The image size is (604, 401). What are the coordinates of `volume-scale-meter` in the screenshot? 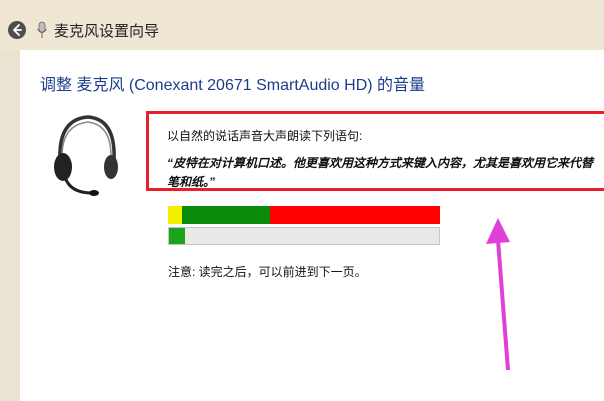 It's located at (304, 215).